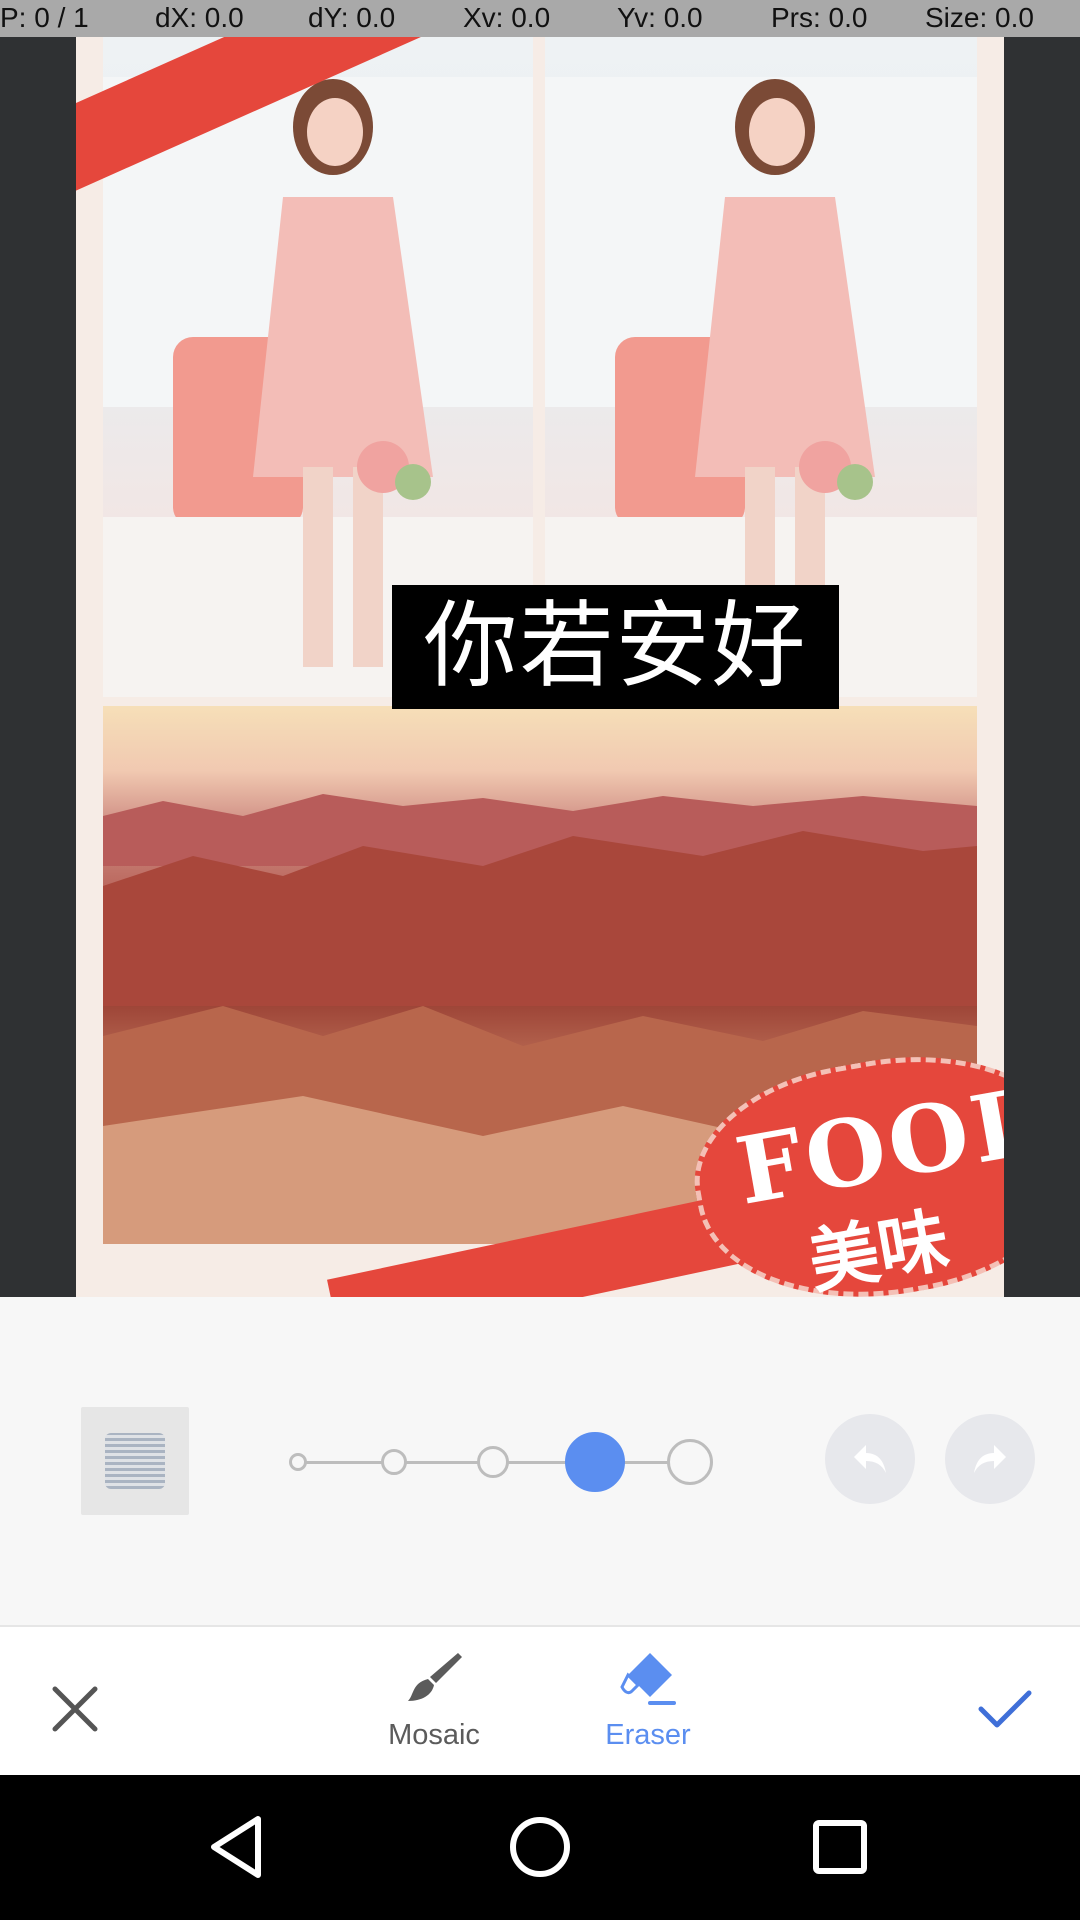 The image size is (1080, 1920). Describe the element at coordinates (648, 1735) in the screenshot. I see `eraser-tool-label: Eraser` at that location.